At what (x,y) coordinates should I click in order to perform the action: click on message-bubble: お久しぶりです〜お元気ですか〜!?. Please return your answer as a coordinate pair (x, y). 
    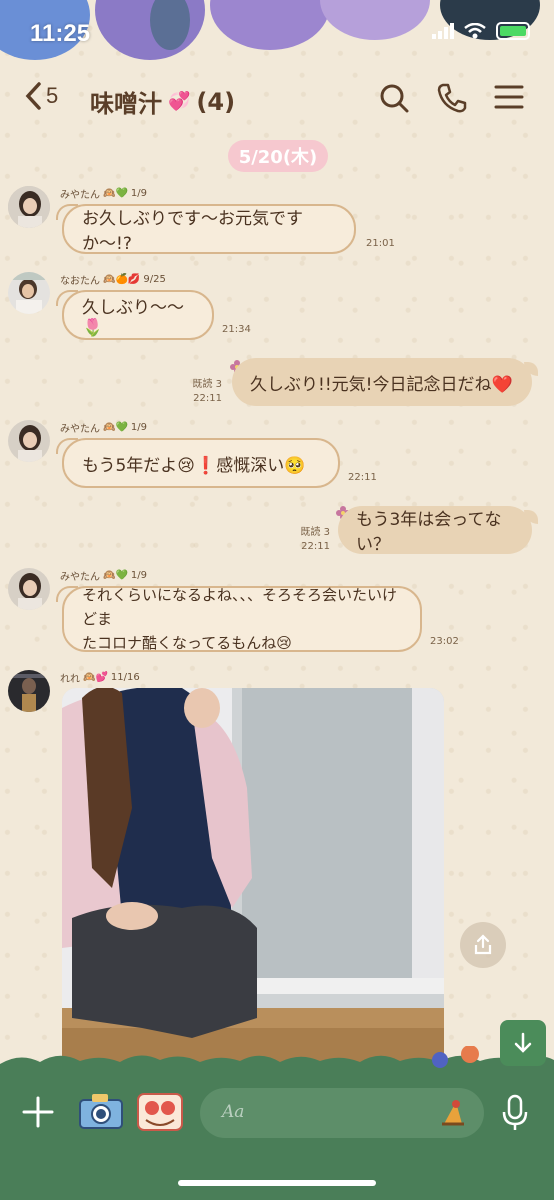
    Looking at the image, I should click on (206, 229).